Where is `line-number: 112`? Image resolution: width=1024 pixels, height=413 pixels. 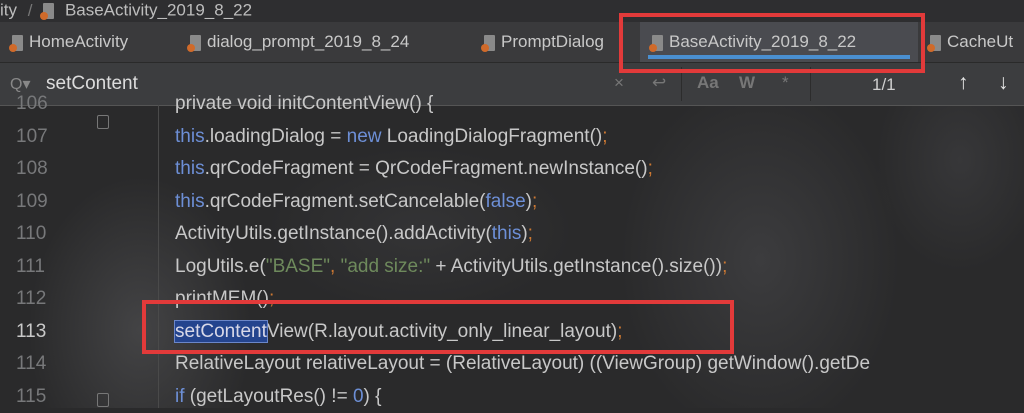 line-number: 112 is located at coordinates (31, 298).